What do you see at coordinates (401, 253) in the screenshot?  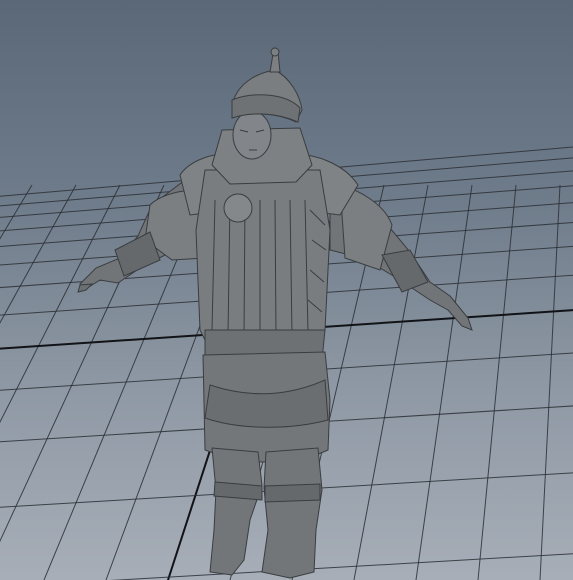 I see `left-arm` at bounding box center [401, 253].